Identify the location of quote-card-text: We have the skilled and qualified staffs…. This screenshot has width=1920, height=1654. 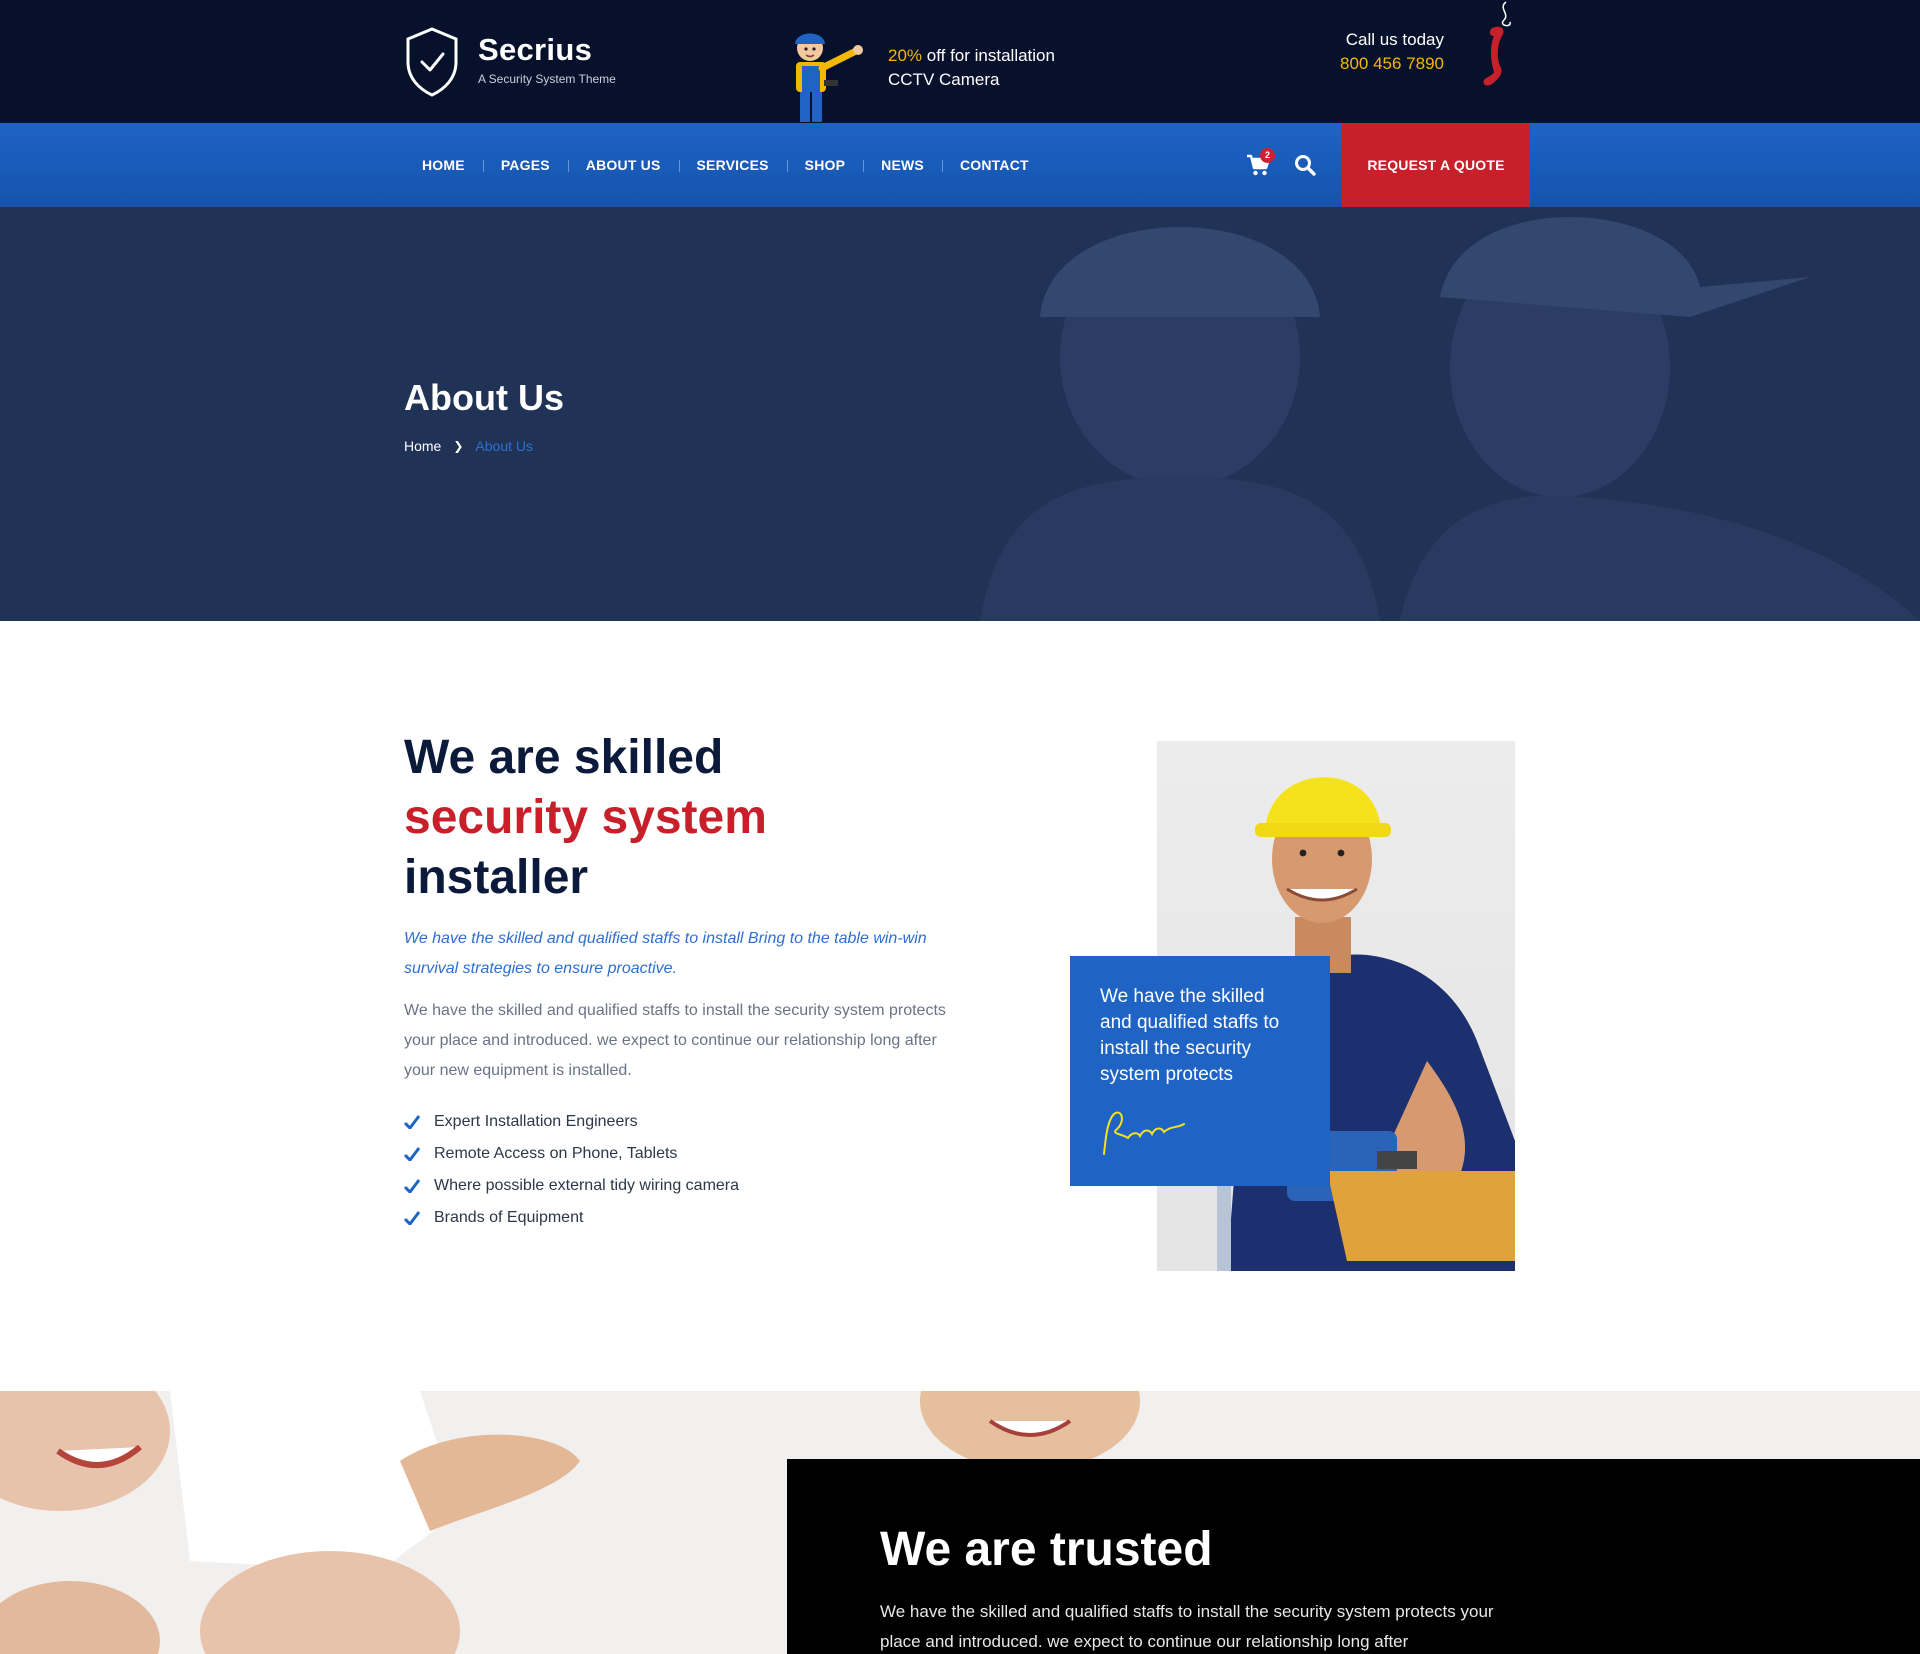
(1190, 1035).